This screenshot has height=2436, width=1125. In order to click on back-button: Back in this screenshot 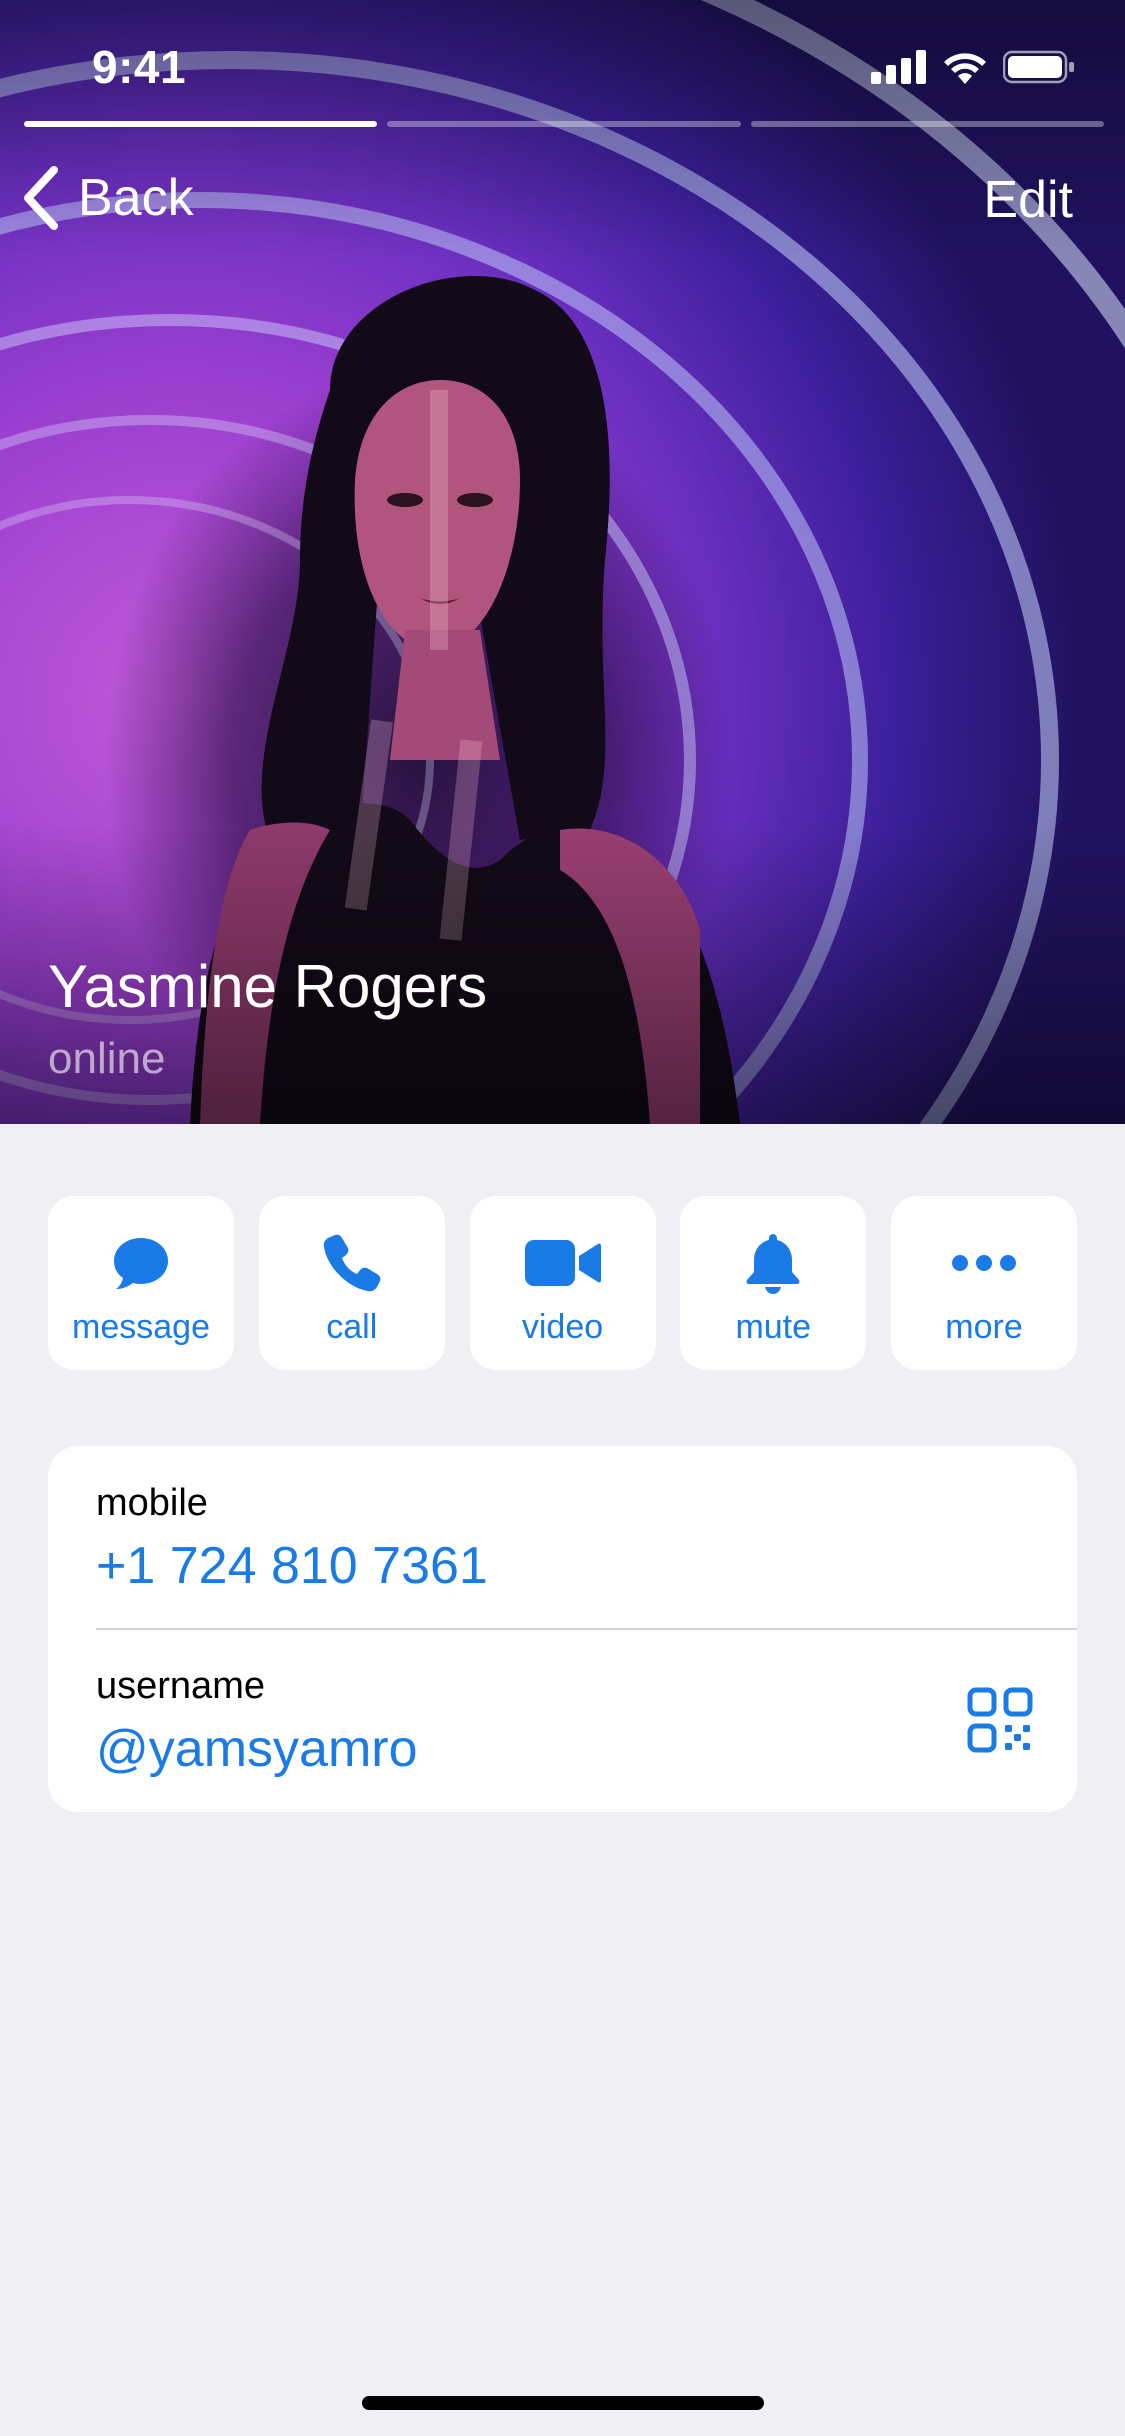, I will do `click(108, 198)`.